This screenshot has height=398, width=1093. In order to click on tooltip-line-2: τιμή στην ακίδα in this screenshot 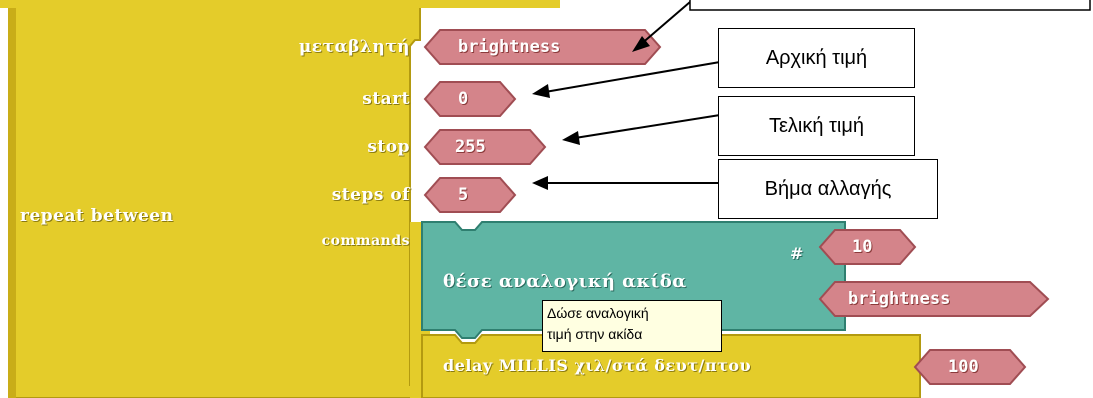, I will do `click(595, 334)`.